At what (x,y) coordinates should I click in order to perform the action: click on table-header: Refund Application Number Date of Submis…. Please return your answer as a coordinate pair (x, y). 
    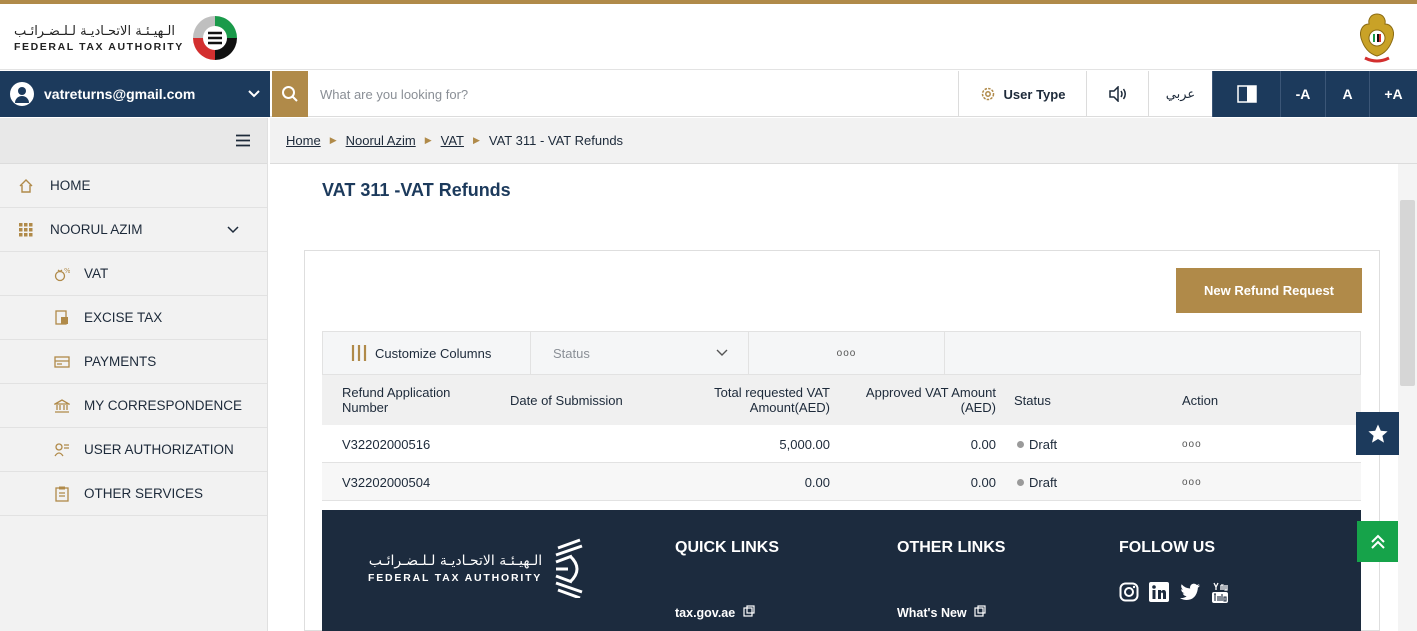
    Looking at the image, I should click on (841, 400).